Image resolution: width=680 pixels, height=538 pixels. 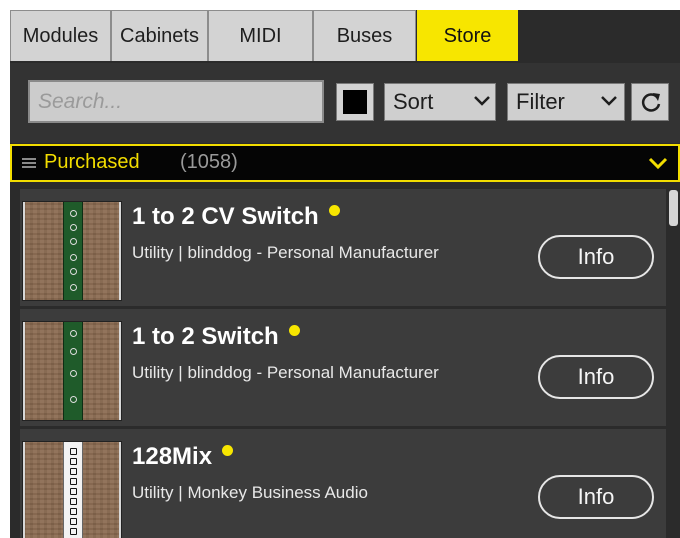 What do you see at coordinates (413, 101) in the screenshot?
I see `sort-label: Sort` at bounding box center [413, 101].